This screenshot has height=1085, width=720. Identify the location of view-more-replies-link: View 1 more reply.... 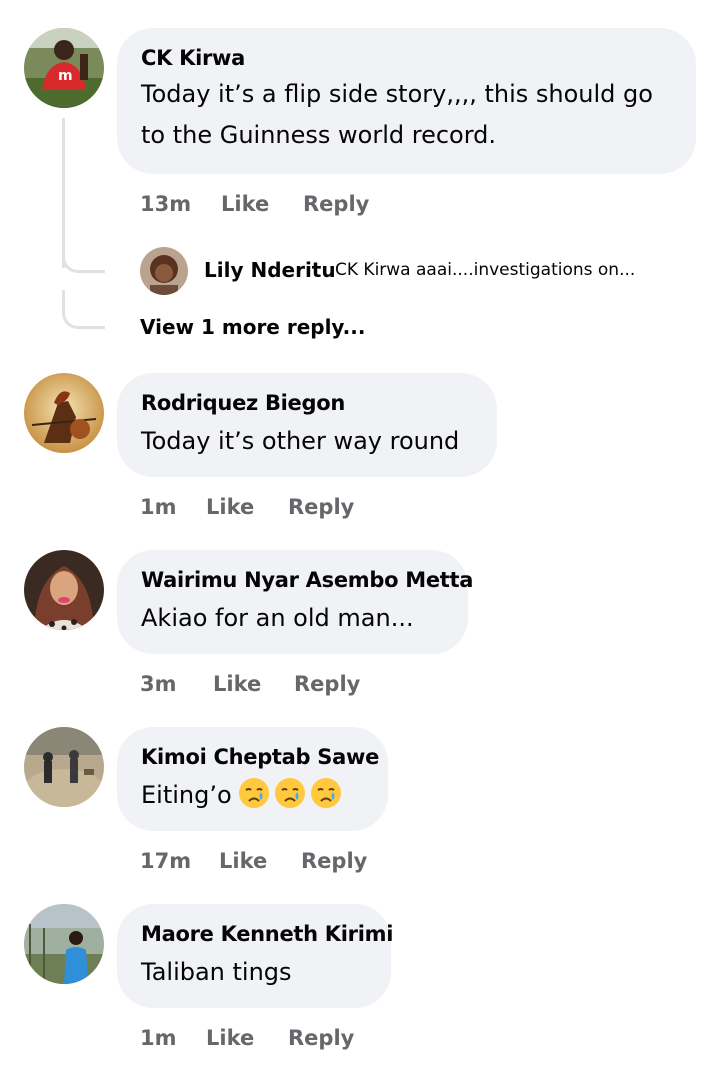
(252, 327).